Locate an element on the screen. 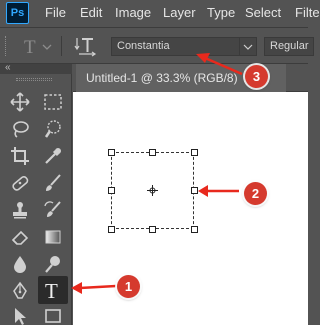 This screenshot has height=325, width=320. callout-badge-1: 1 is located at coordinates (128, 286).